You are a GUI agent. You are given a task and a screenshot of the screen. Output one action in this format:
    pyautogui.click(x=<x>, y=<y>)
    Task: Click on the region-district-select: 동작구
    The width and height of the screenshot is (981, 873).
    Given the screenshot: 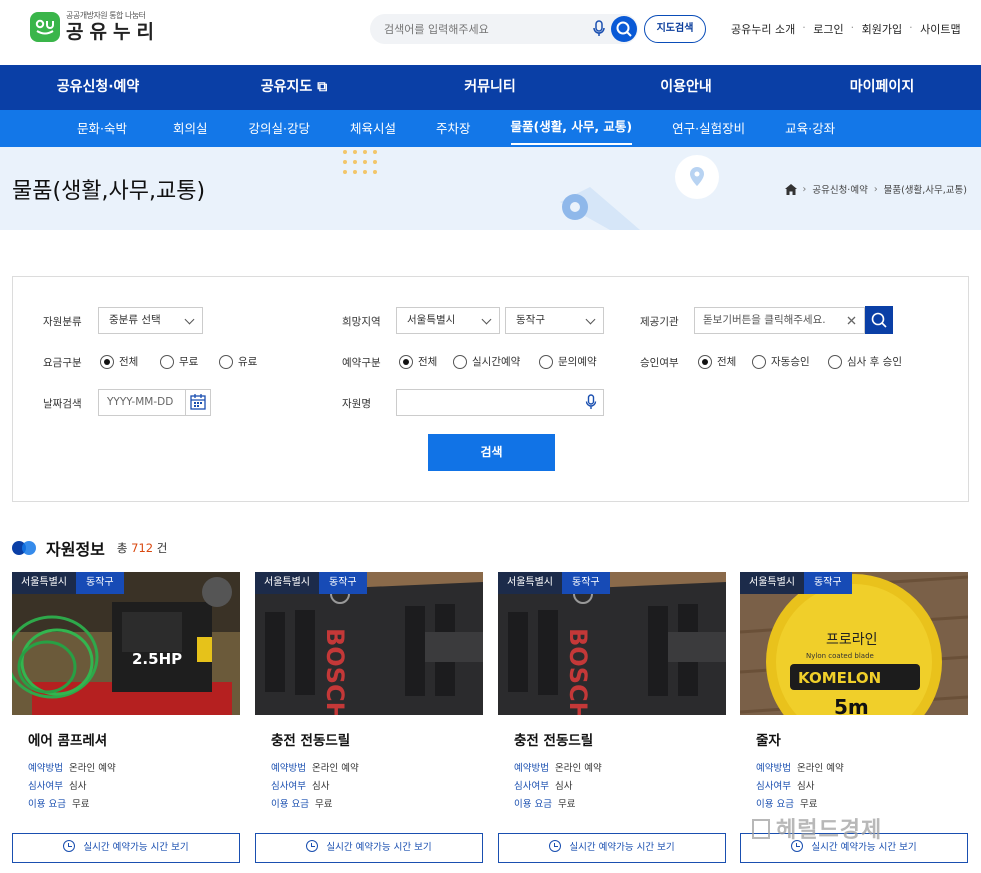 What is the action you would take?
    pyautogui.click(x=554, y=320)
    